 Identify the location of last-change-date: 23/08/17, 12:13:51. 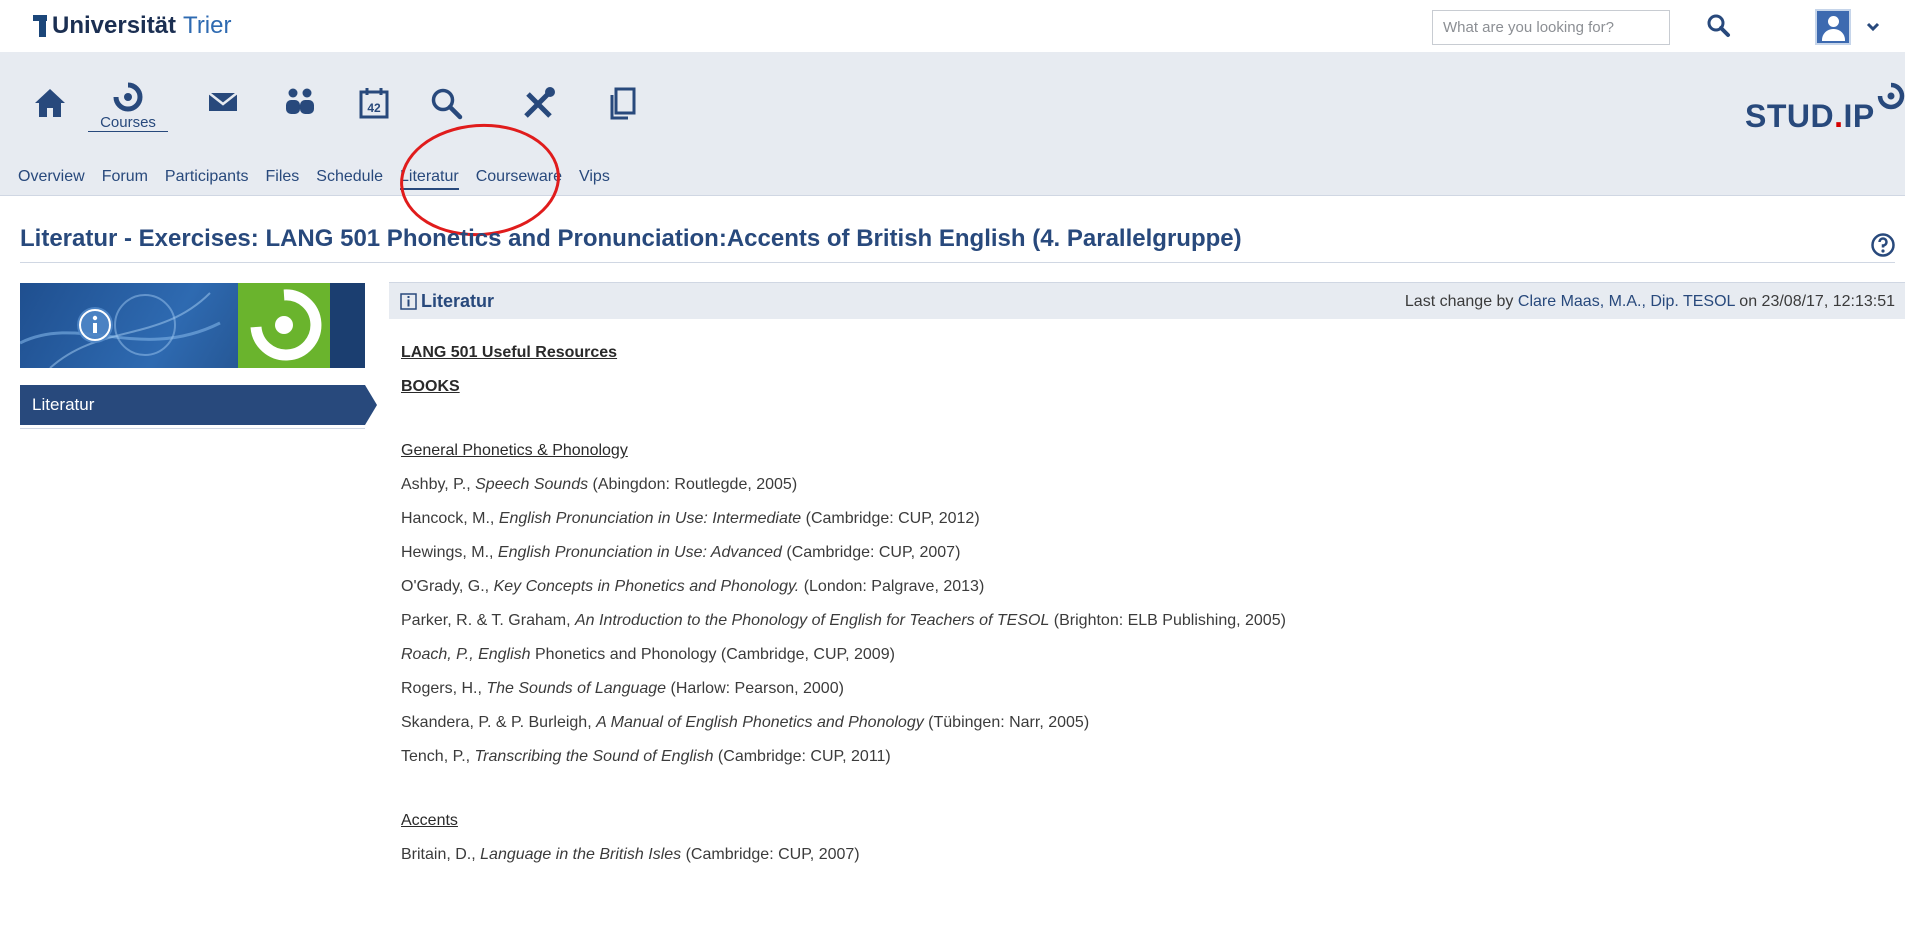
(1828, 301).